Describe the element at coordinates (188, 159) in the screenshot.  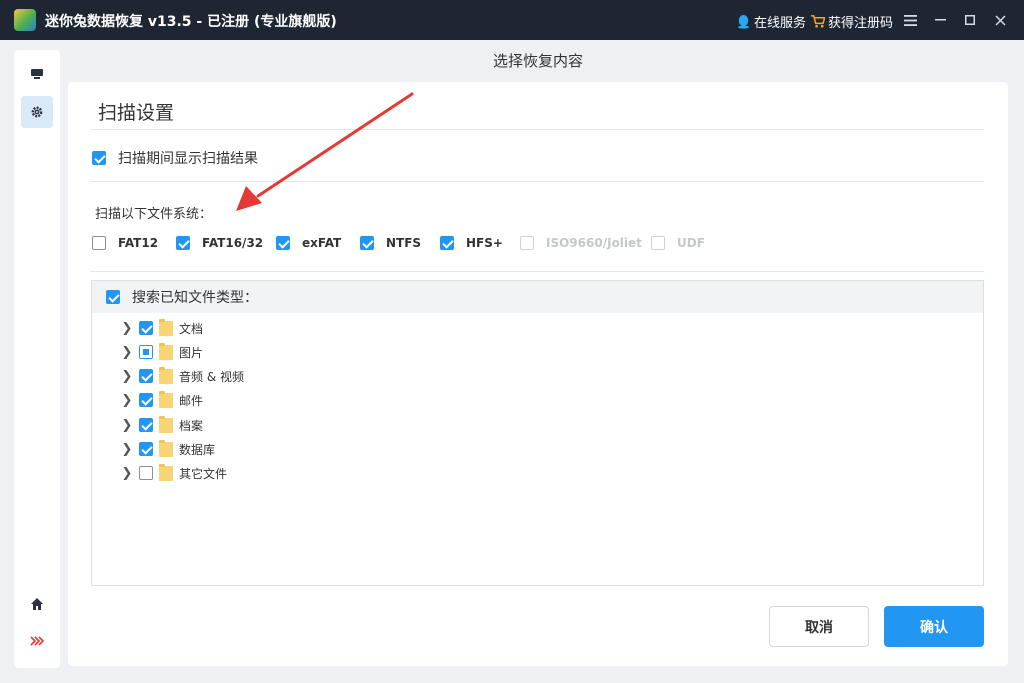
I see `show-results-label: 扫描期间显示扫描结果` at that location.